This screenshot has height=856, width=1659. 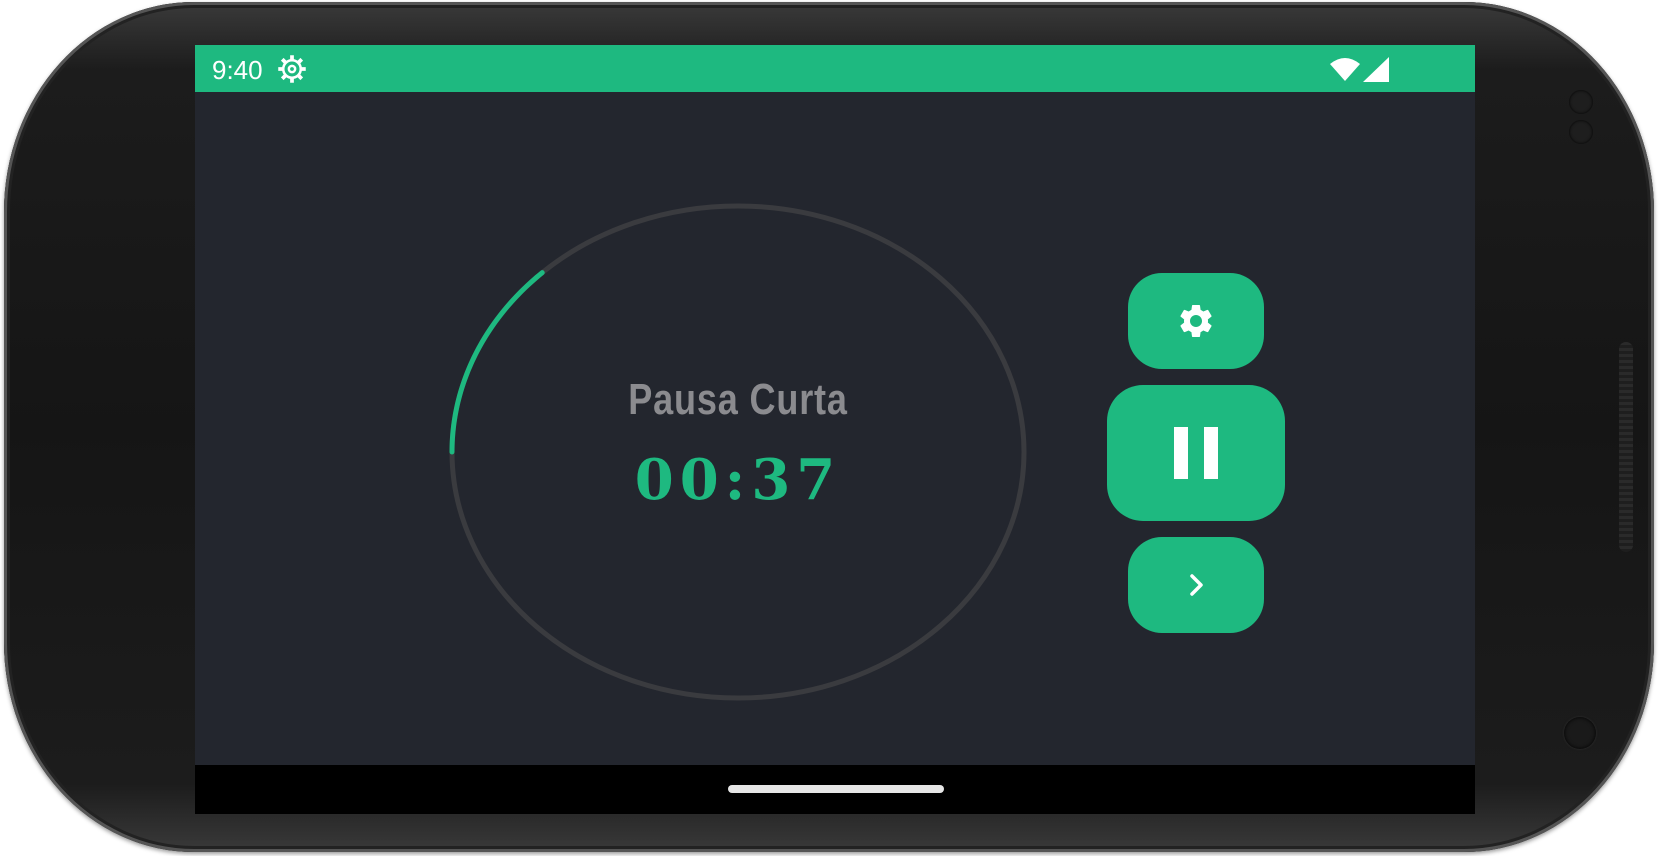 I want to click on phone-sensor-bottom, so click(x=1581, y=132).